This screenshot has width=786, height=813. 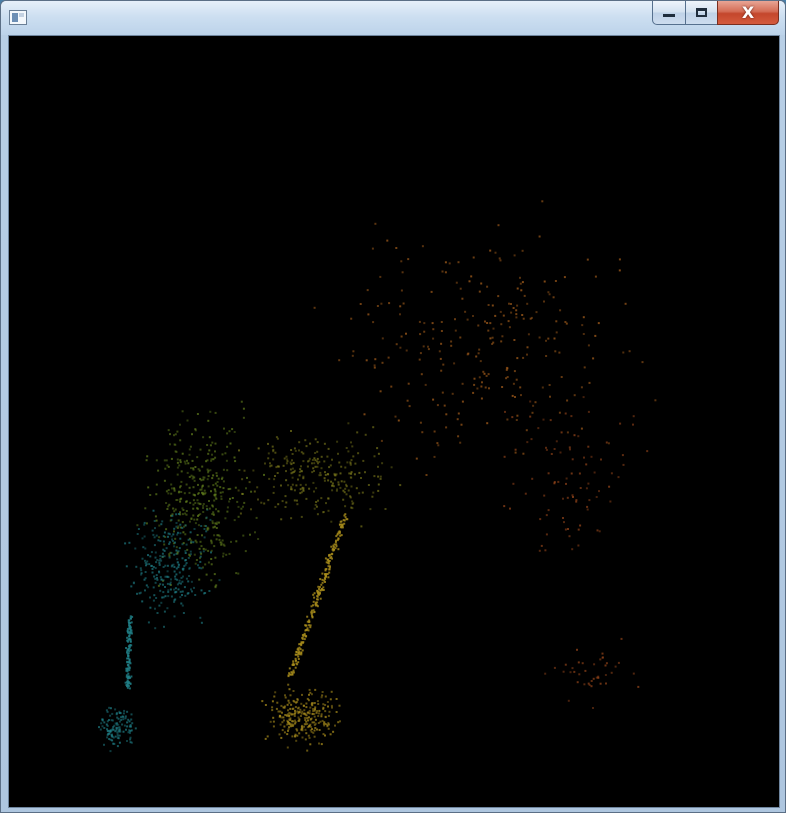 What do you see at coordinates (701, 13) in the screenshot?
I see `maximize-button` at bounding box center [701, 13].